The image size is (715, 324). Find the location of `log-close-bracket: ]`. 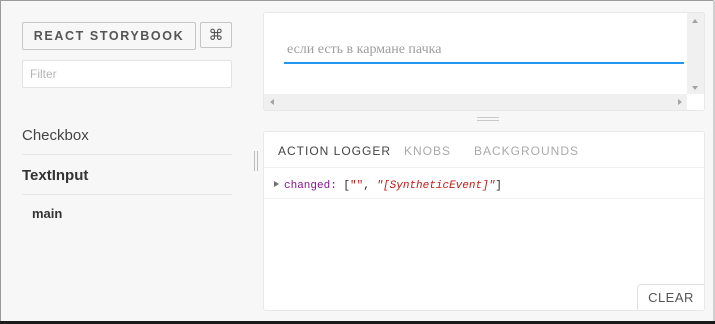

log-close-bracket: ] is located at coordinates (498, 186).